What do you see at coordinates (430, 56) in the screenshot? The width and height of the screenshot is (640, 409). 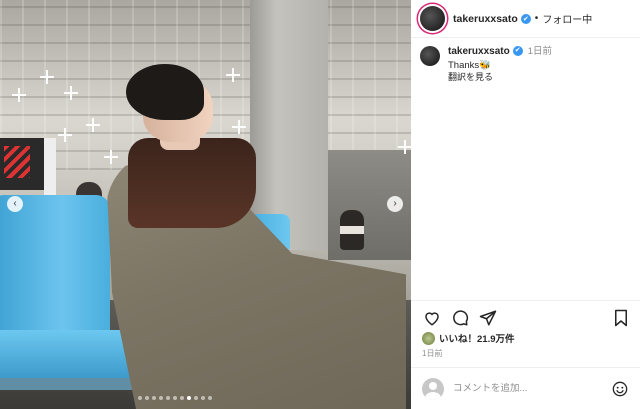 I see `caption-avatar` at bounding box center [430, 56].